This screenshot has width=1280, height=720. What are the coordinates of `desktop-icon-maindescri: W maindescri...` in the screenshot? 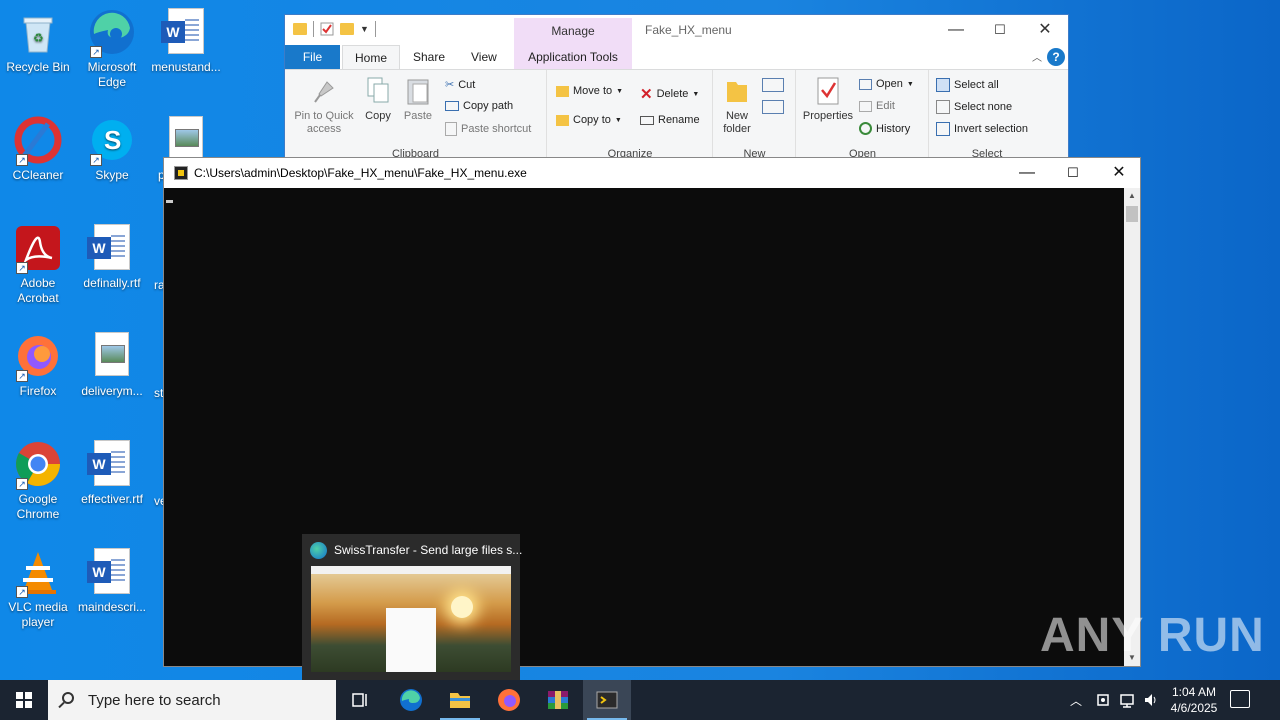 It's located at (112, 581).